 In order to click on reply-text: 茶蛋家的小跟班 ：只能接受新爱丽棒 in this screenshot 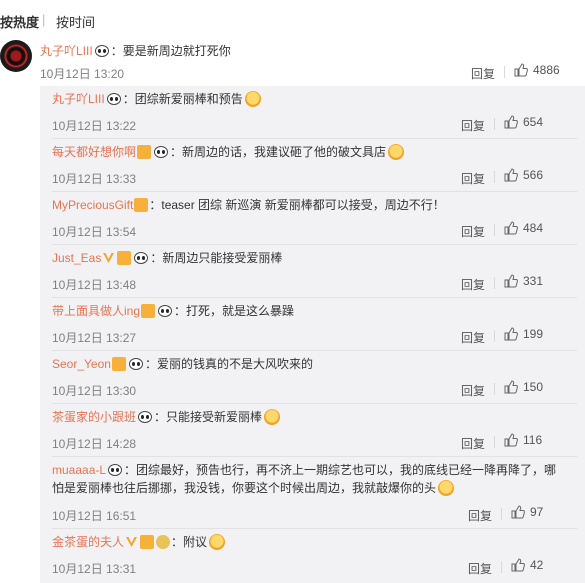, I will do `click(166, 416)`.